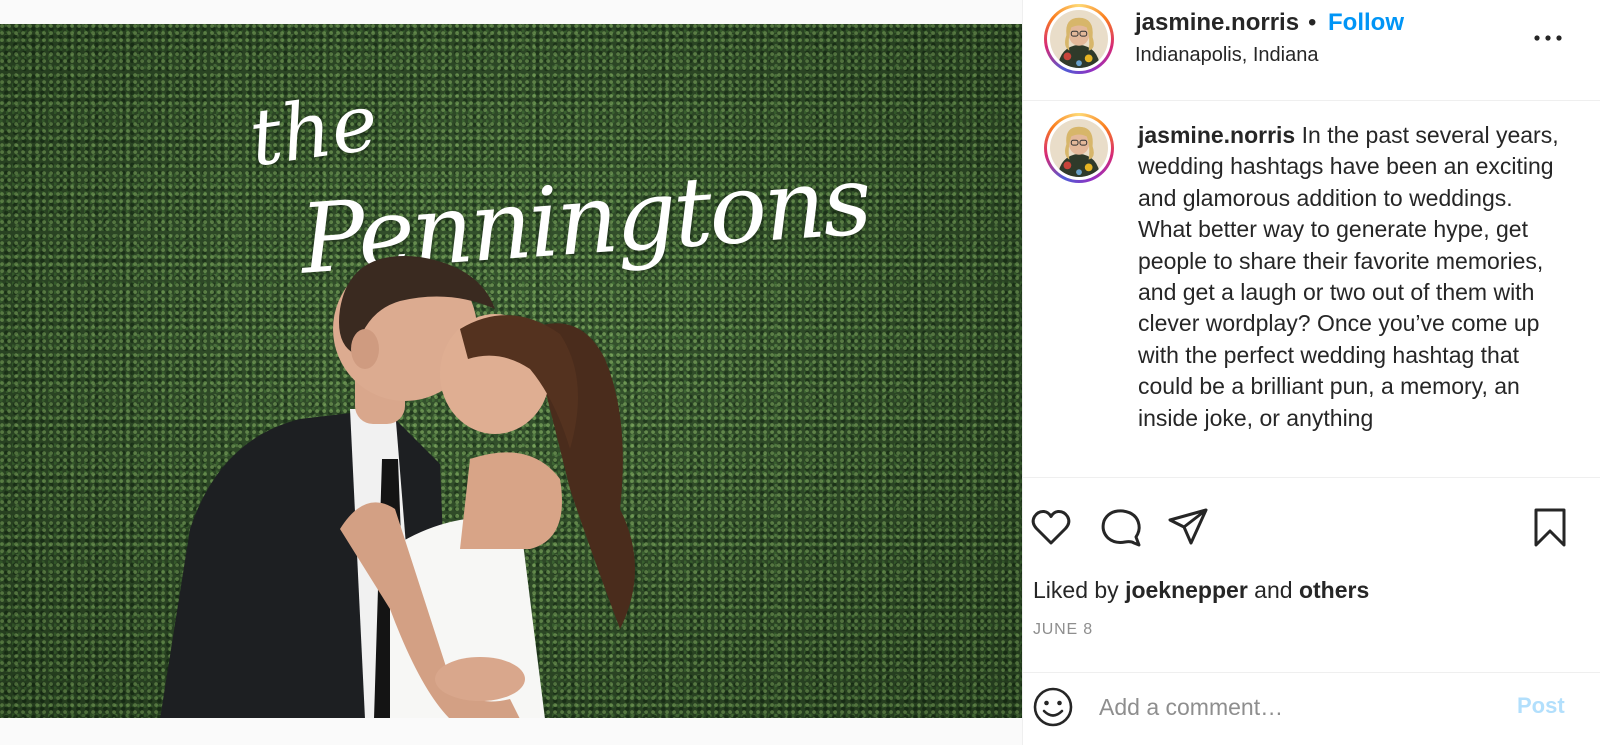  I want to click on follow-button: Follow, so click(1366, 23).